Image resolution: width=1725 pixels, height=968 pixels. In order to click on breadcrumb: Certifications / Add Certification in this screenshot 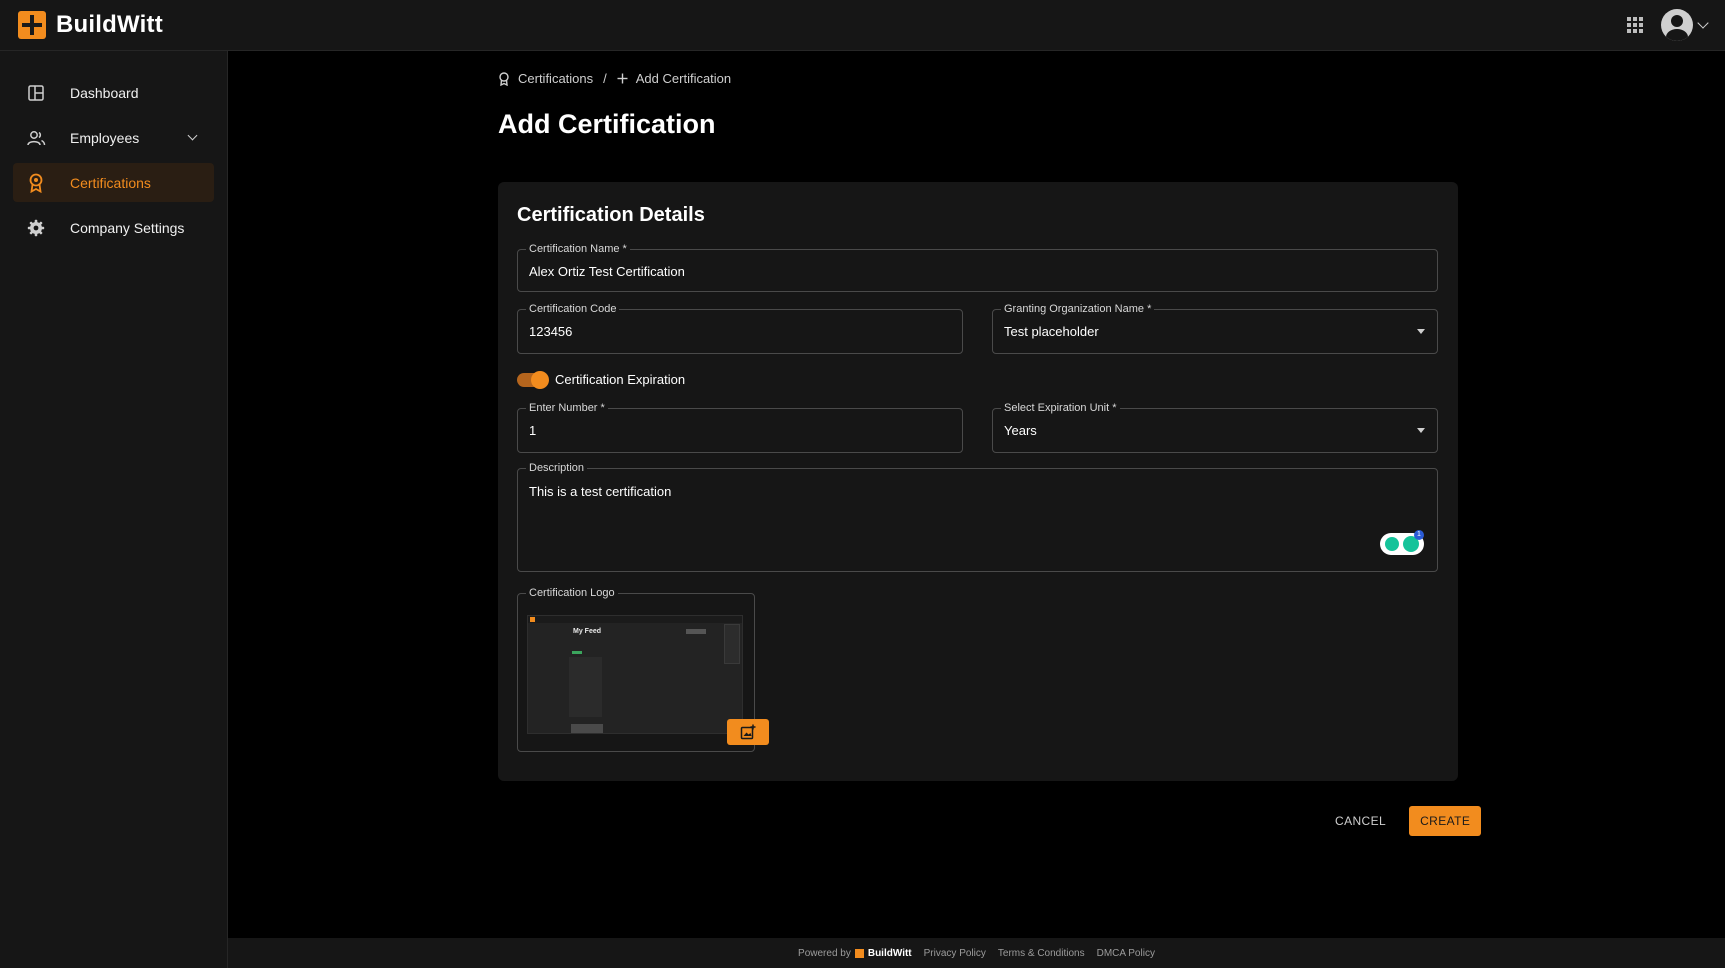, I will do `click(614, 78)`.